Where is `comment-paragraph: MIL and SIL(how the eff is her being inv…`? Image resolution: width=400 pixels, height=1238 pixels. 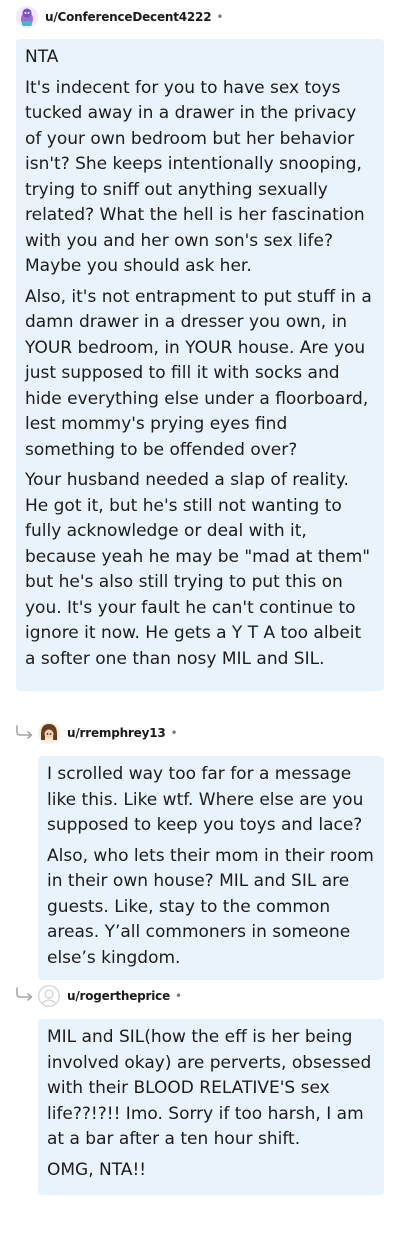
comment-paragraph: MIL and SIL(how the eff is her being inv… is located at coordinates (209, 1088).